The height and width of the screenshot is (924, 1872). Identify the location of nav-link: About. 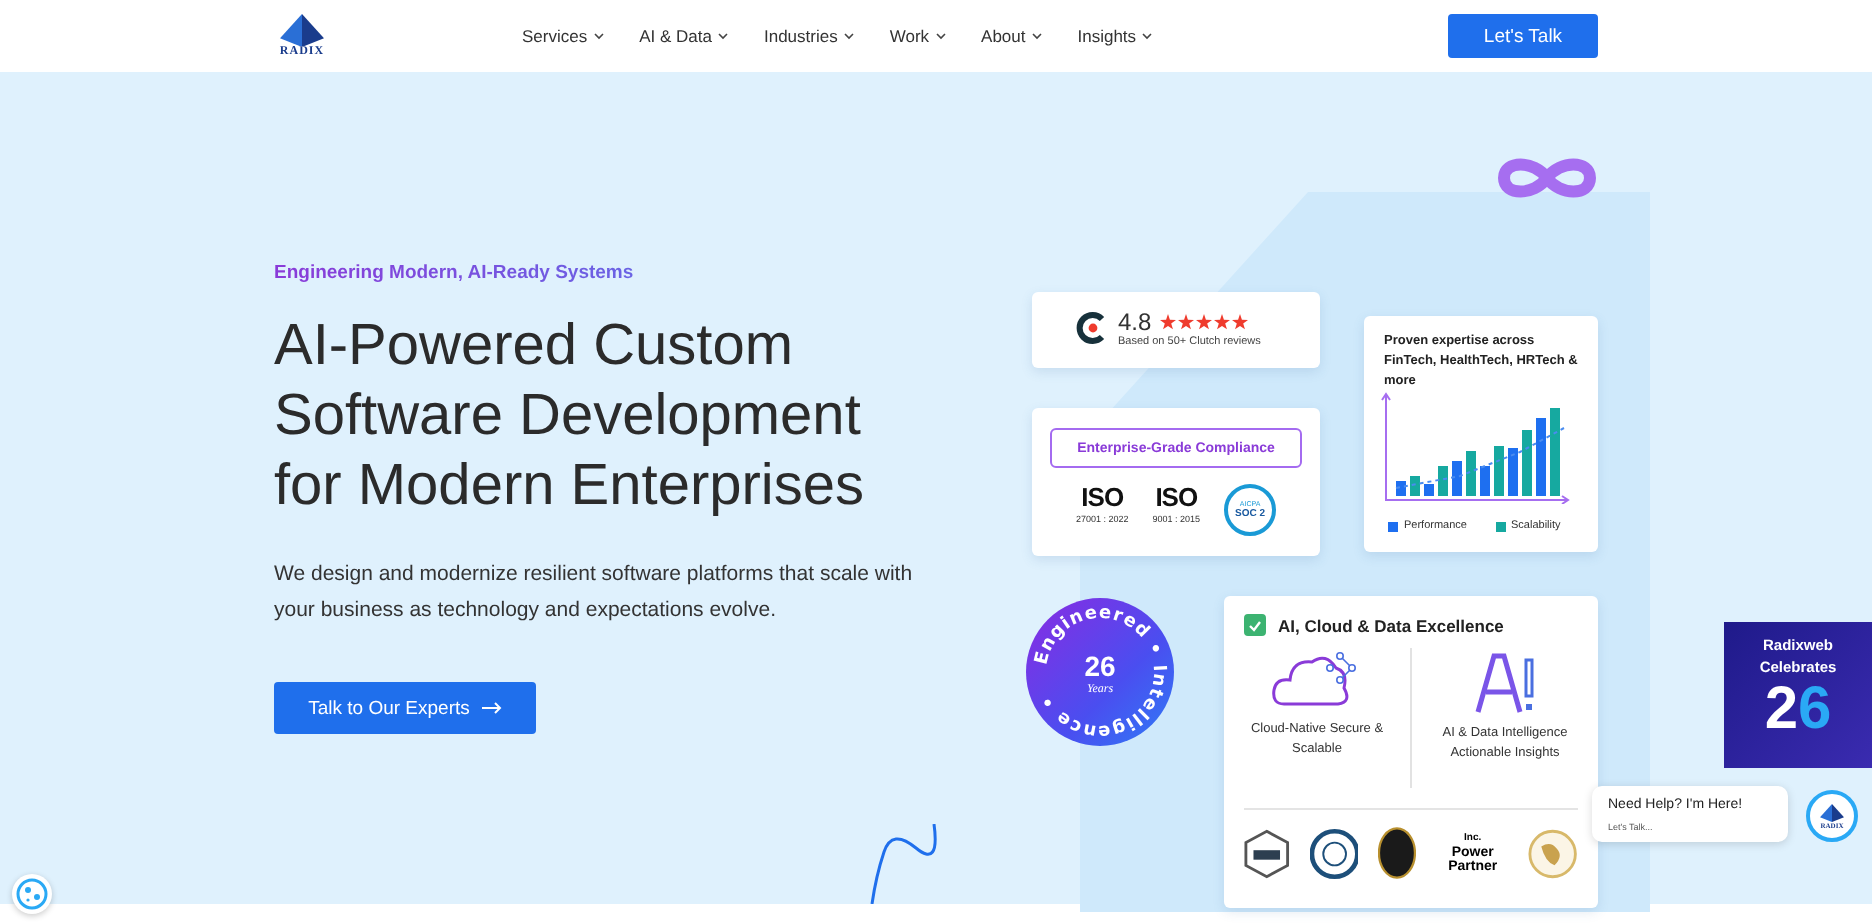
(1011, 36).